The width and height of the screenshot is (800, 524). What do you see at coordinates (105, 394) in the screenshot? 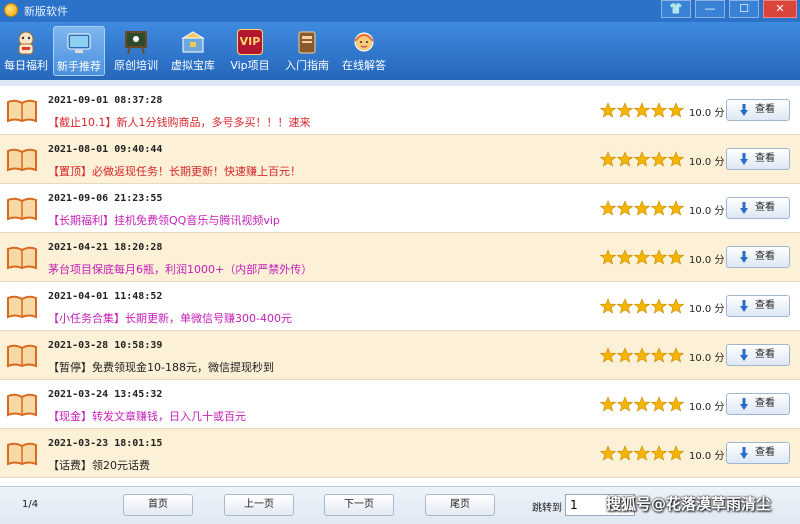
I see `item-date: 2021-03-24 13:45:32` at bounding box center [105, 394].